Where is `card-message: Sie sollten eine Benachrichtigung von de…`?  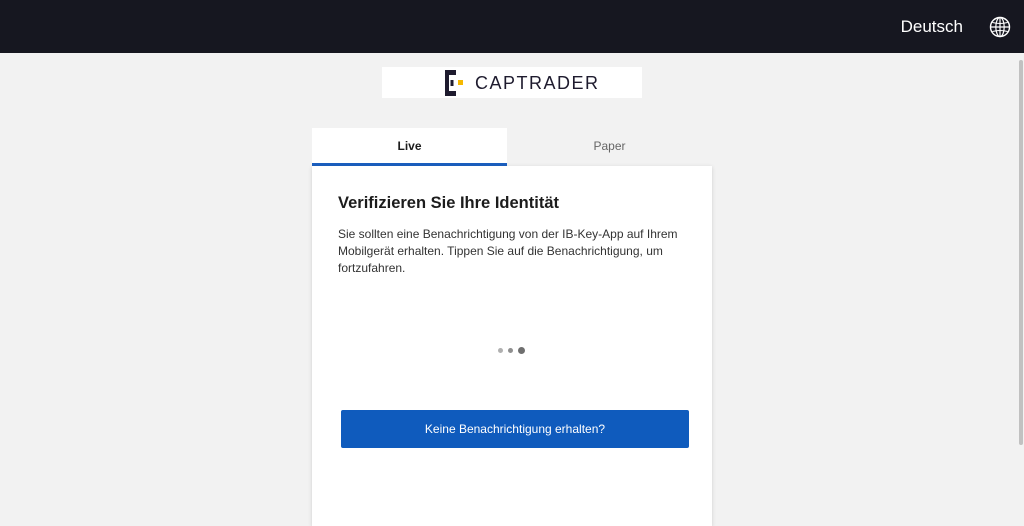 card-message: Sie sollten eine Benachrichtigung von de… is located at coordinates (508, 251).